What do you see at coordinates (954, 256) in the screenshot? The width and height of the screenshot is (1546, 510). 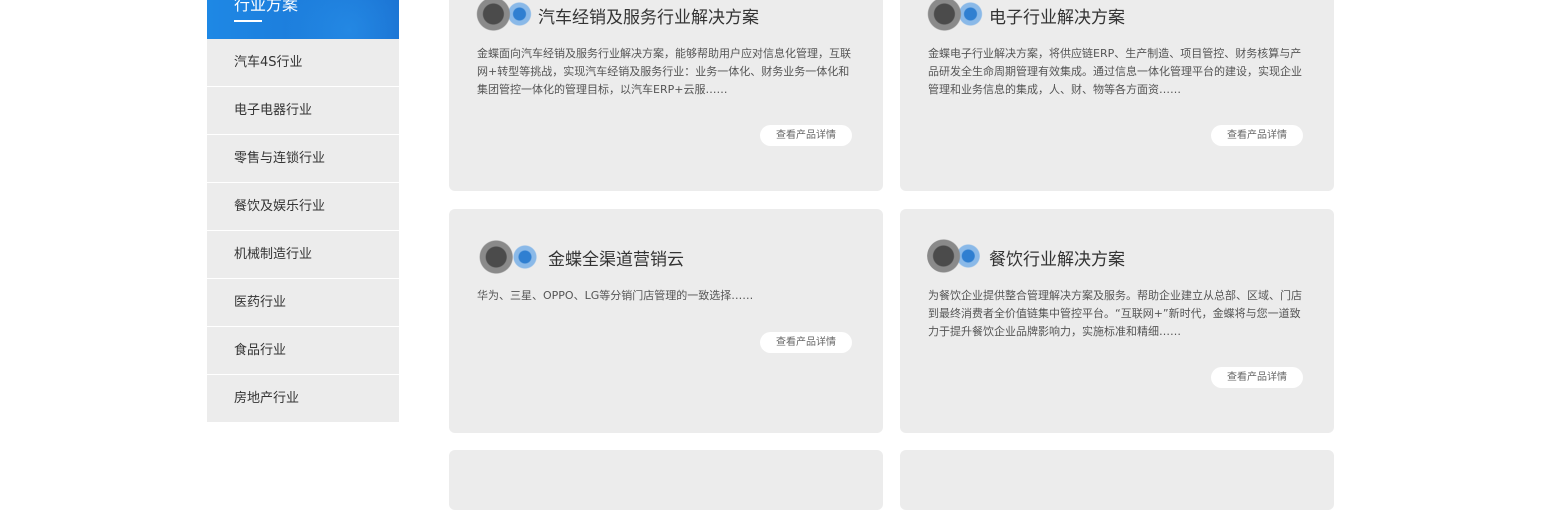 I see `catering-icon` at bounding box center [954, 256].